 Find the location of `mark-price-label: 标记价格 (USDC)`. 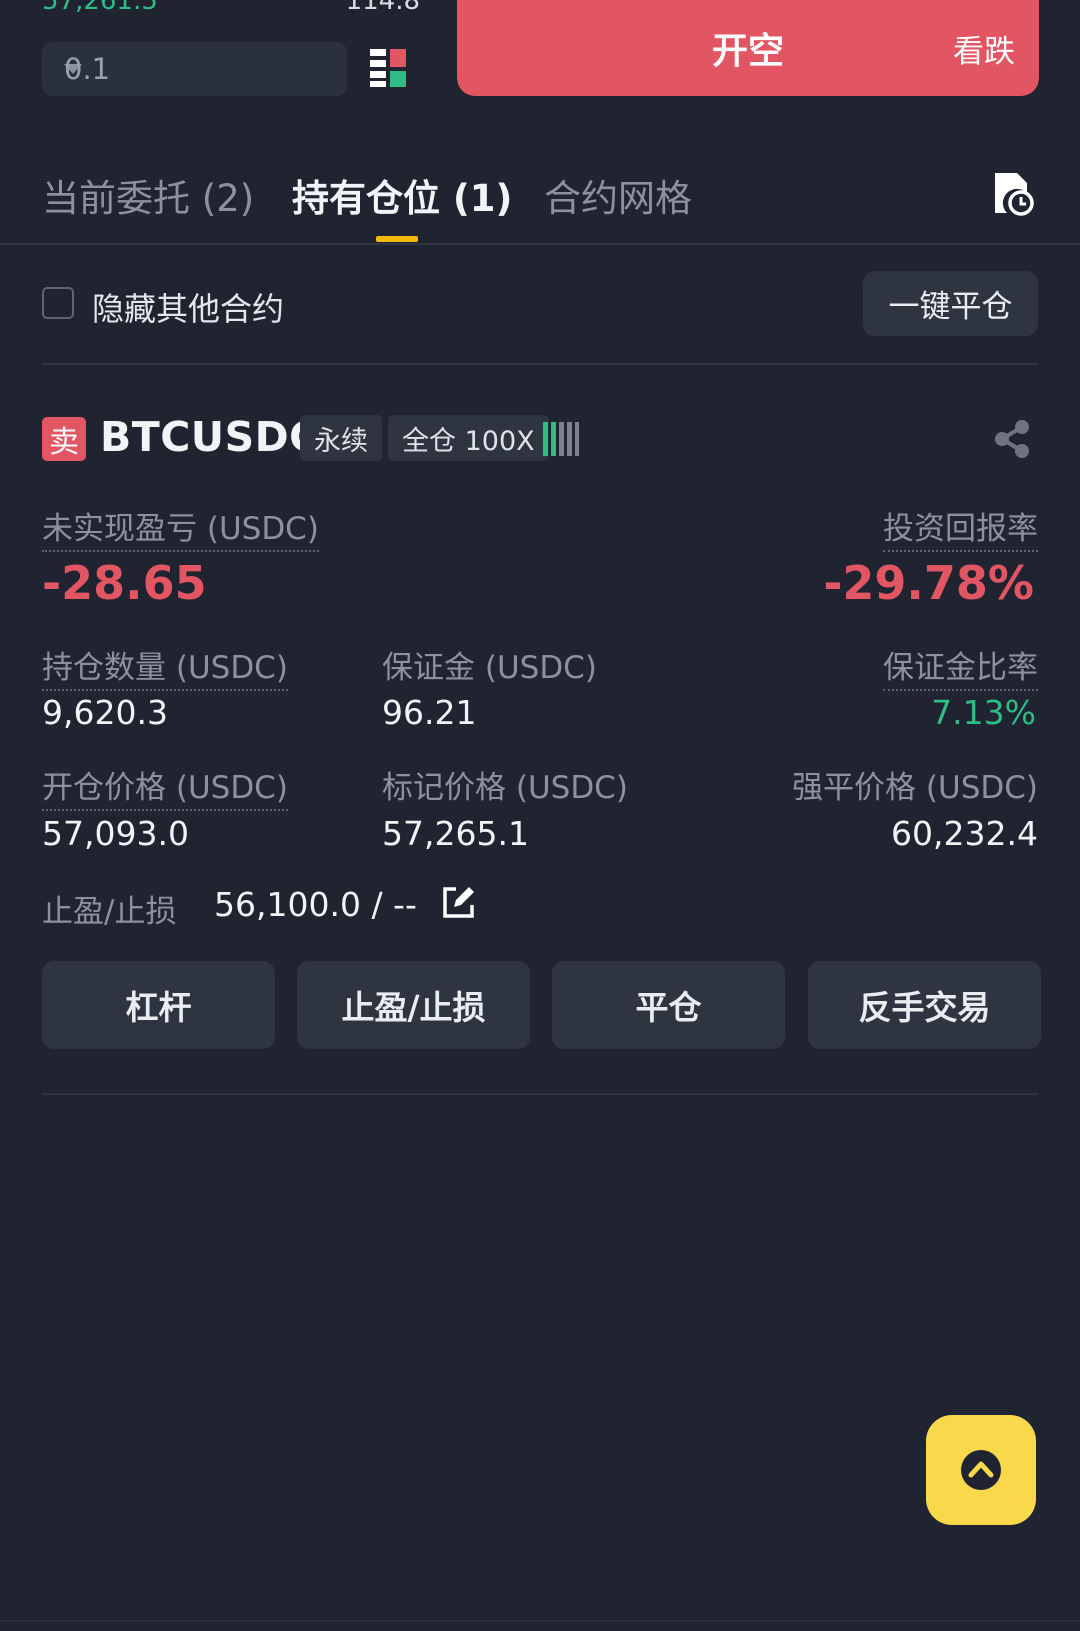

mark-price-label: 标记价格 (USDC) is located at coordinates (505, 788).